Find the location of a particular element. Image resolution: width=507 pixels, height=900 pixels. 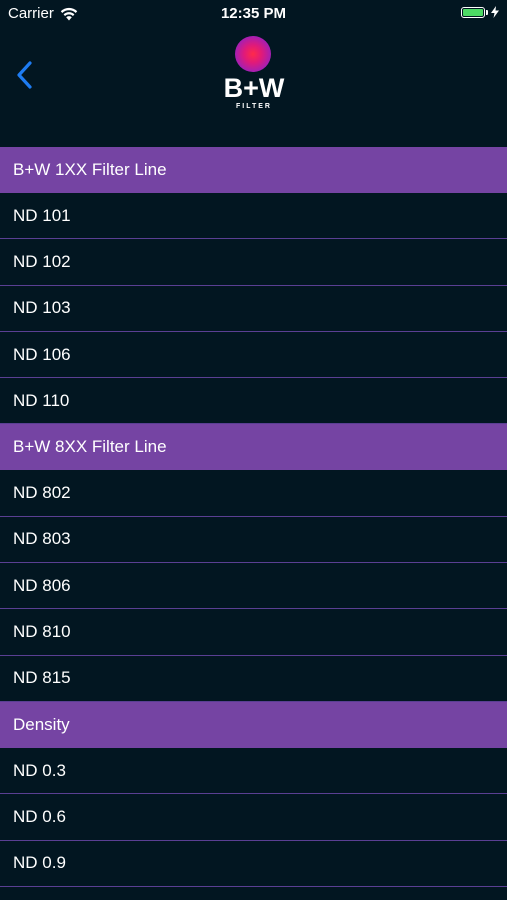

status-bar: Carrier 12:35 PM is located at coordinates (253, 14).